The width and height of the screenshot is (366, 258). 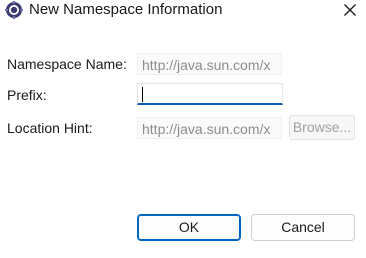 I want to click on namespace-name-field: http://java.sun.com/x, so click(x=209, y=64).